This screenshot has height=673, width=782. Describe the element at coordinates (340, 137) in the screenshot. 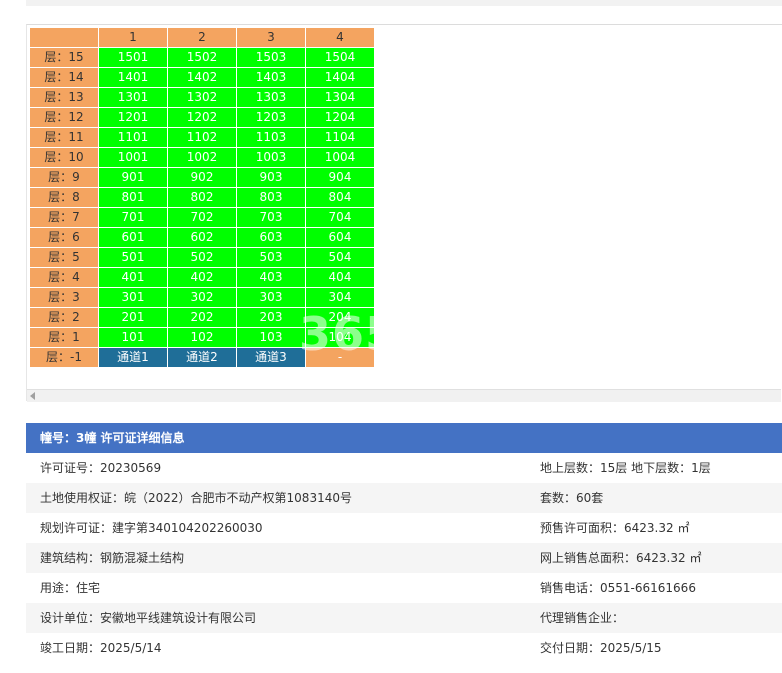

I see `unit-cell: 1104` at that location.